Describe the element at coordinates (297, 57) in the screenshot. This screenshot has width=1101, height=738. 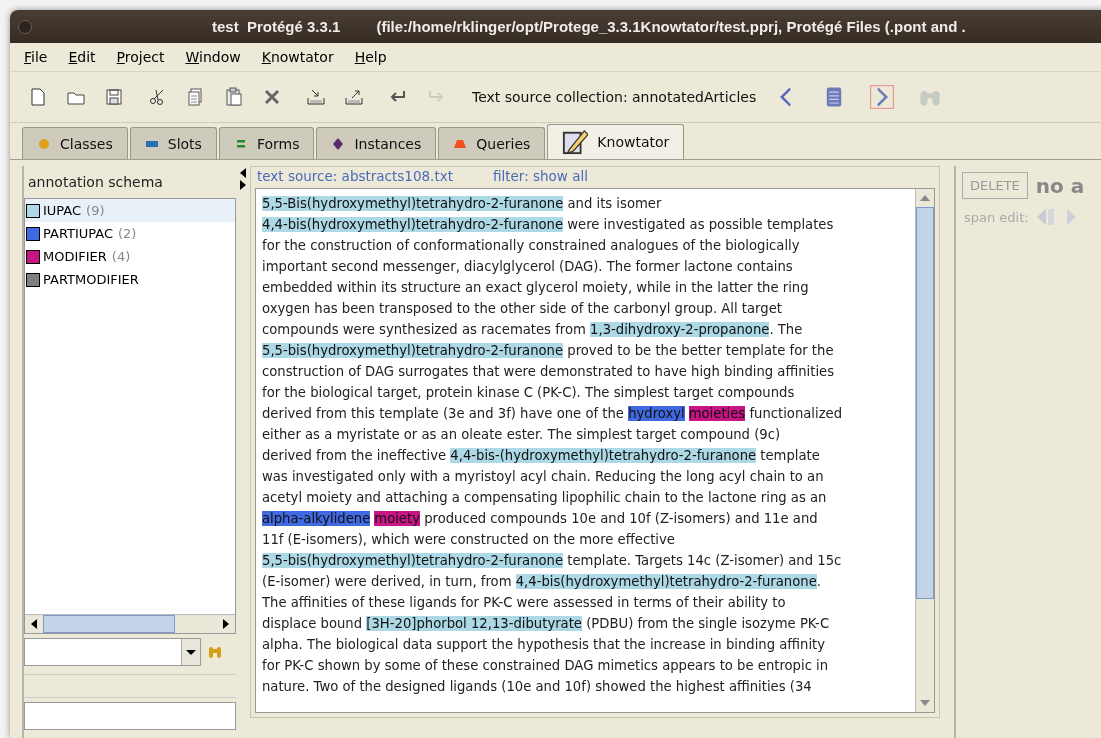
I see `menu-item: Knowtator` at that location.